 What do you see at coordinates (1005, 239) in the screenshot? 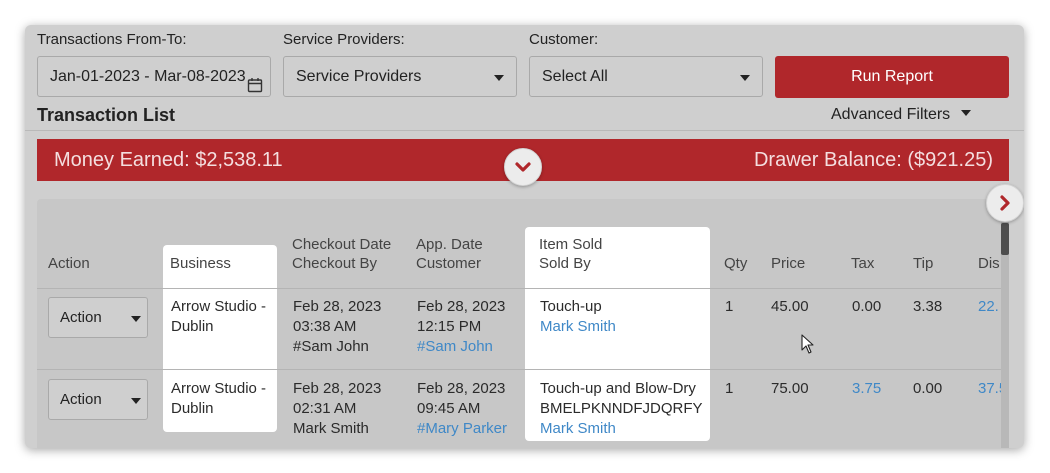
I see `scrollbar-thumb` at bounding box center [1005, 239].